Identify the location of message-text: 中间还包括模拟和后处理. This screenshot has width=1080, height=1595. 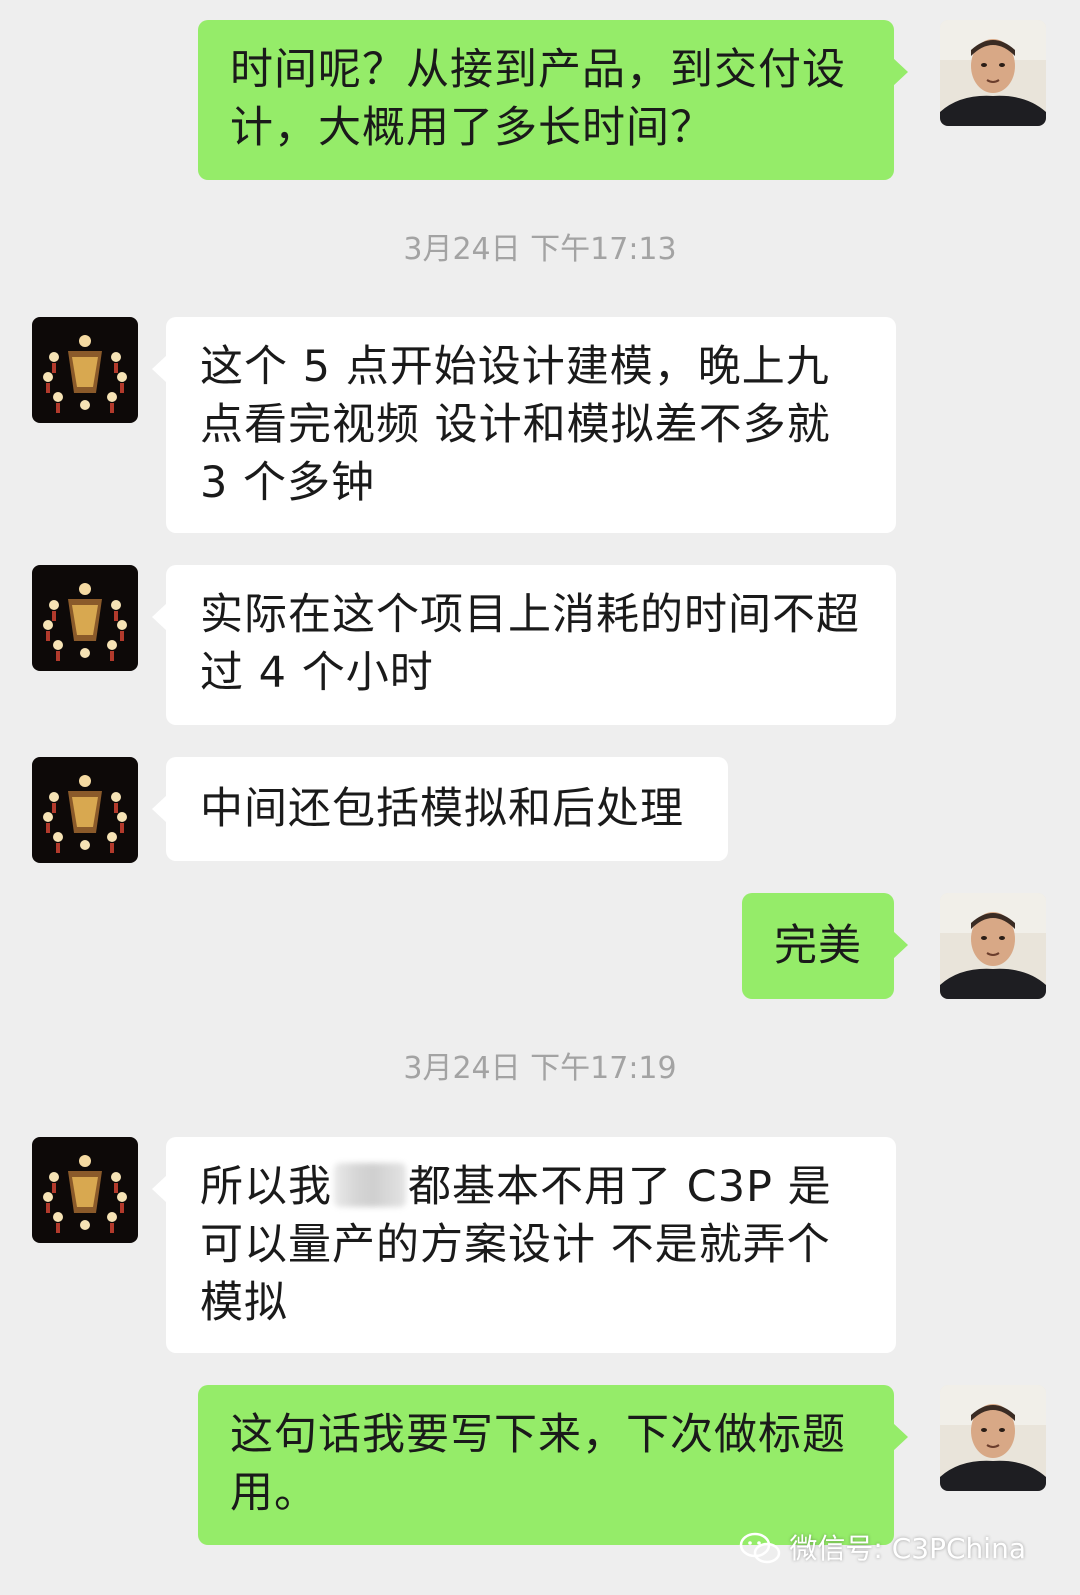
(442, 809).